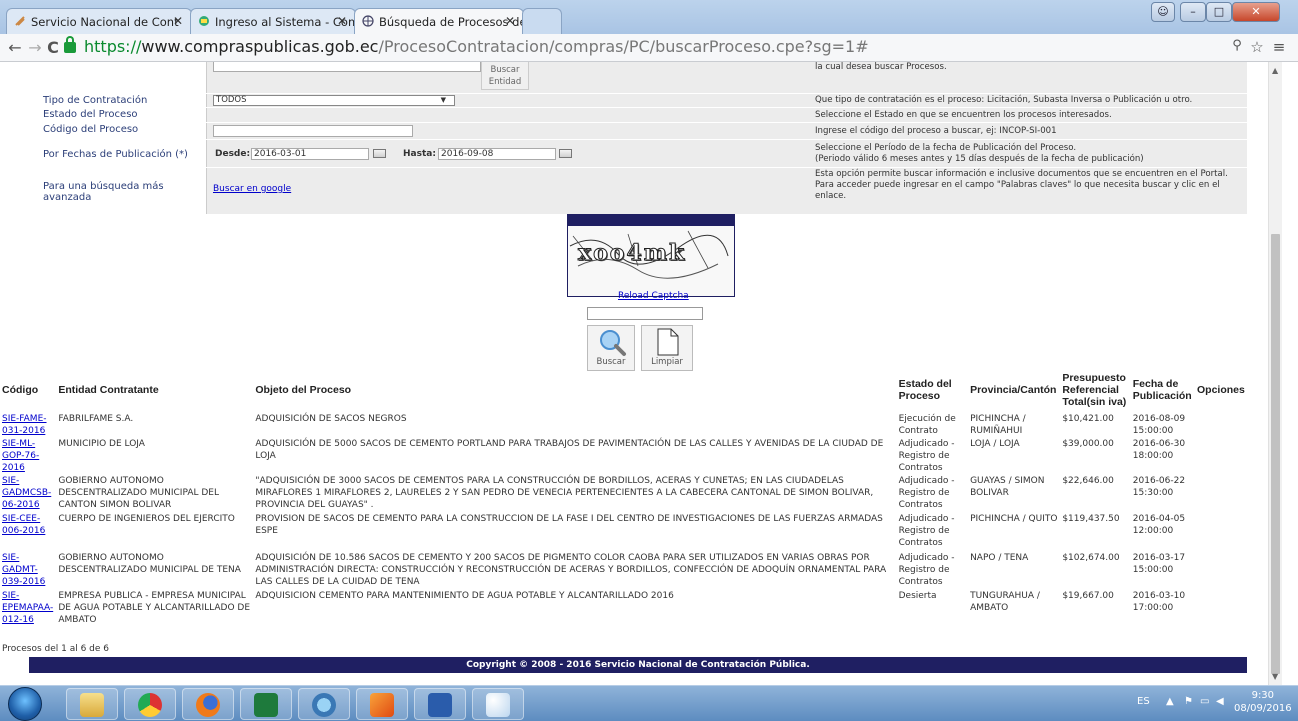  What do you see at coordinates (313, 131) in the screenshot?
I see `codigo-proceso-input` at bounding box center [313, 131].